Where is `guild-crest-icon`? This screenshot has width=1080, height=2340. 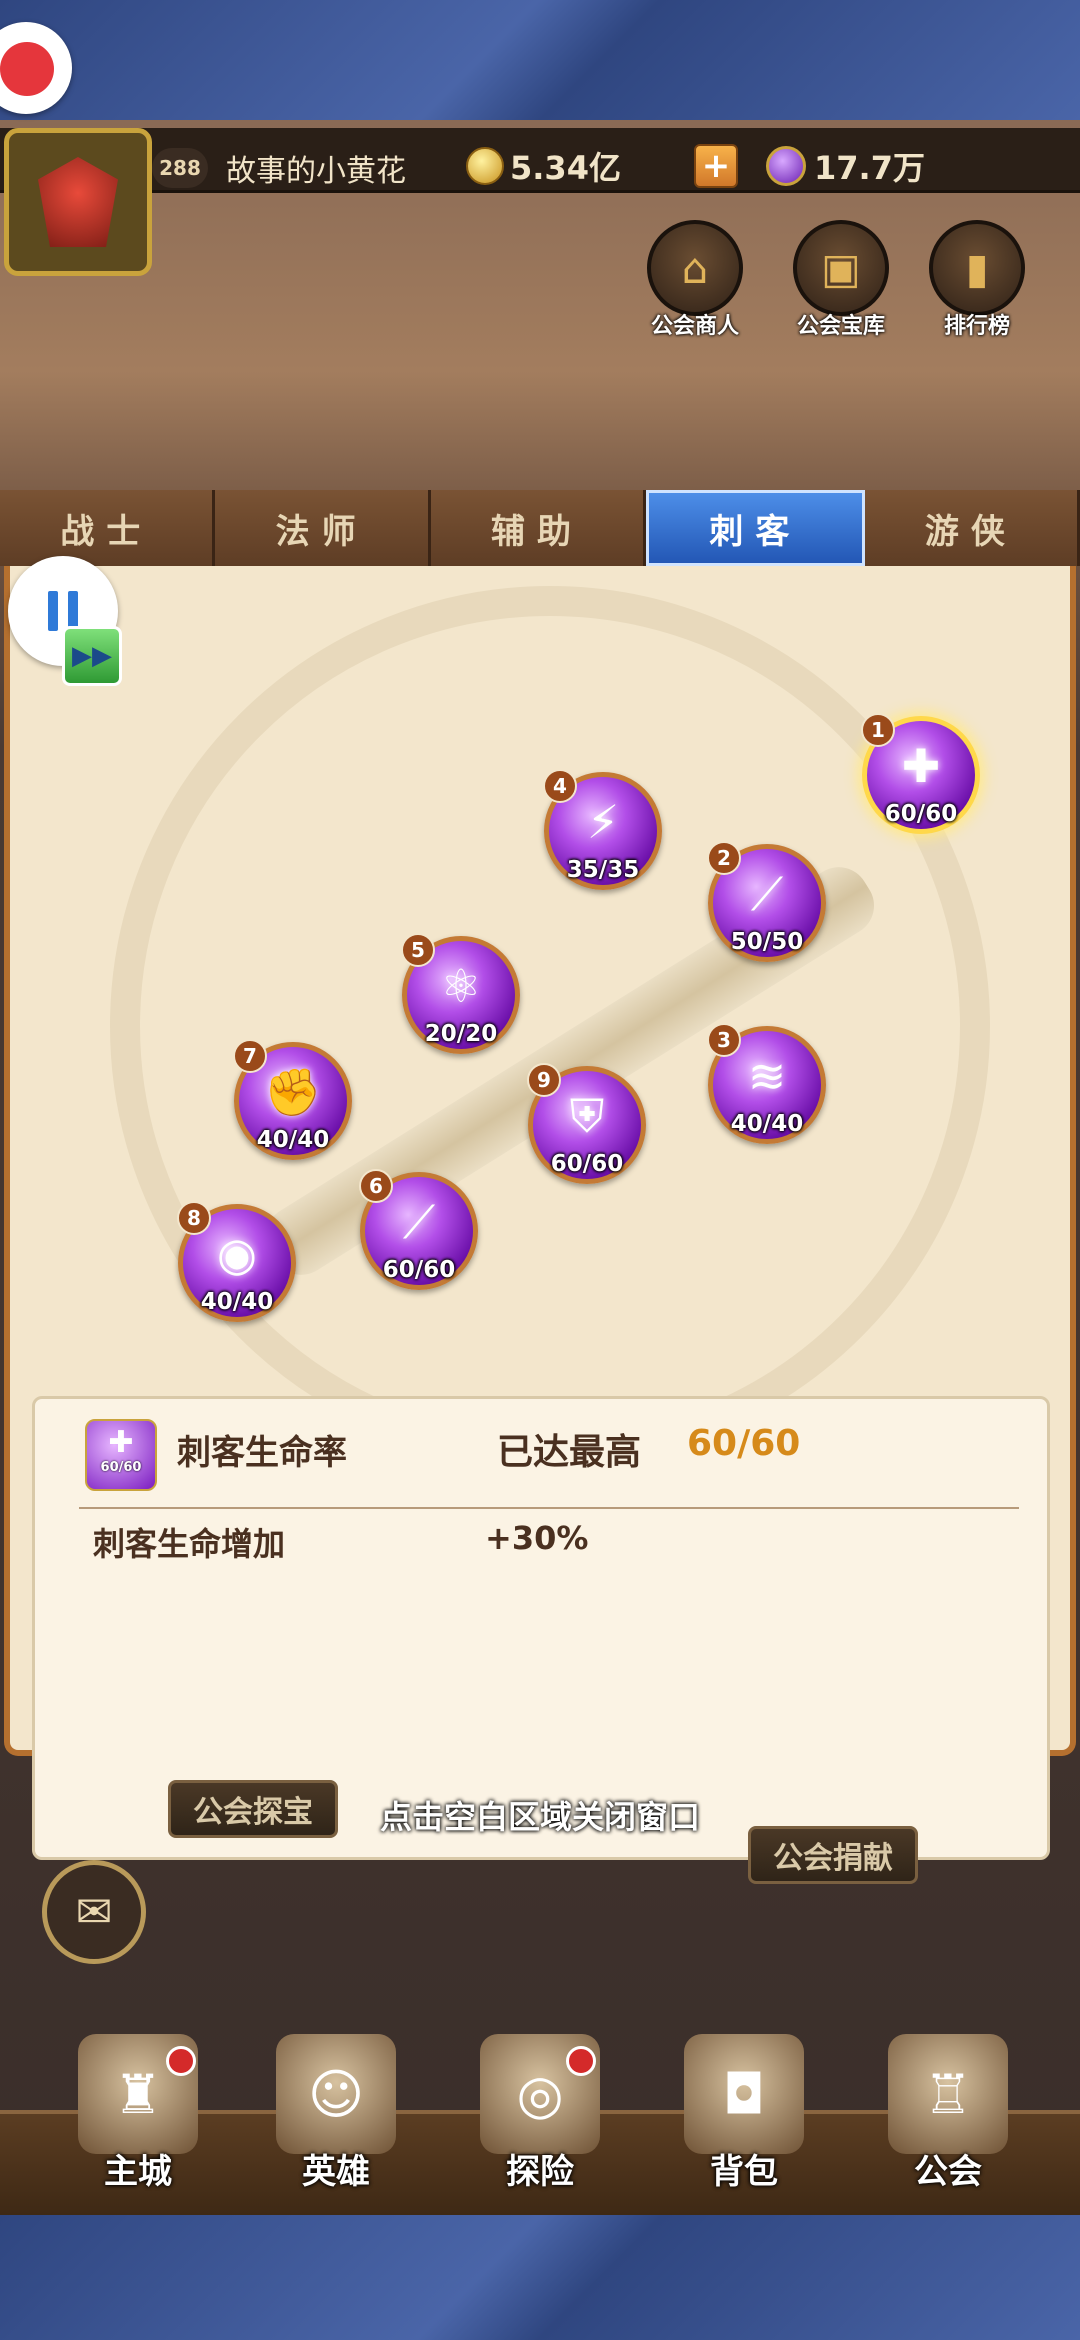
guild-crest-icon is located at coordinates (78, 202).